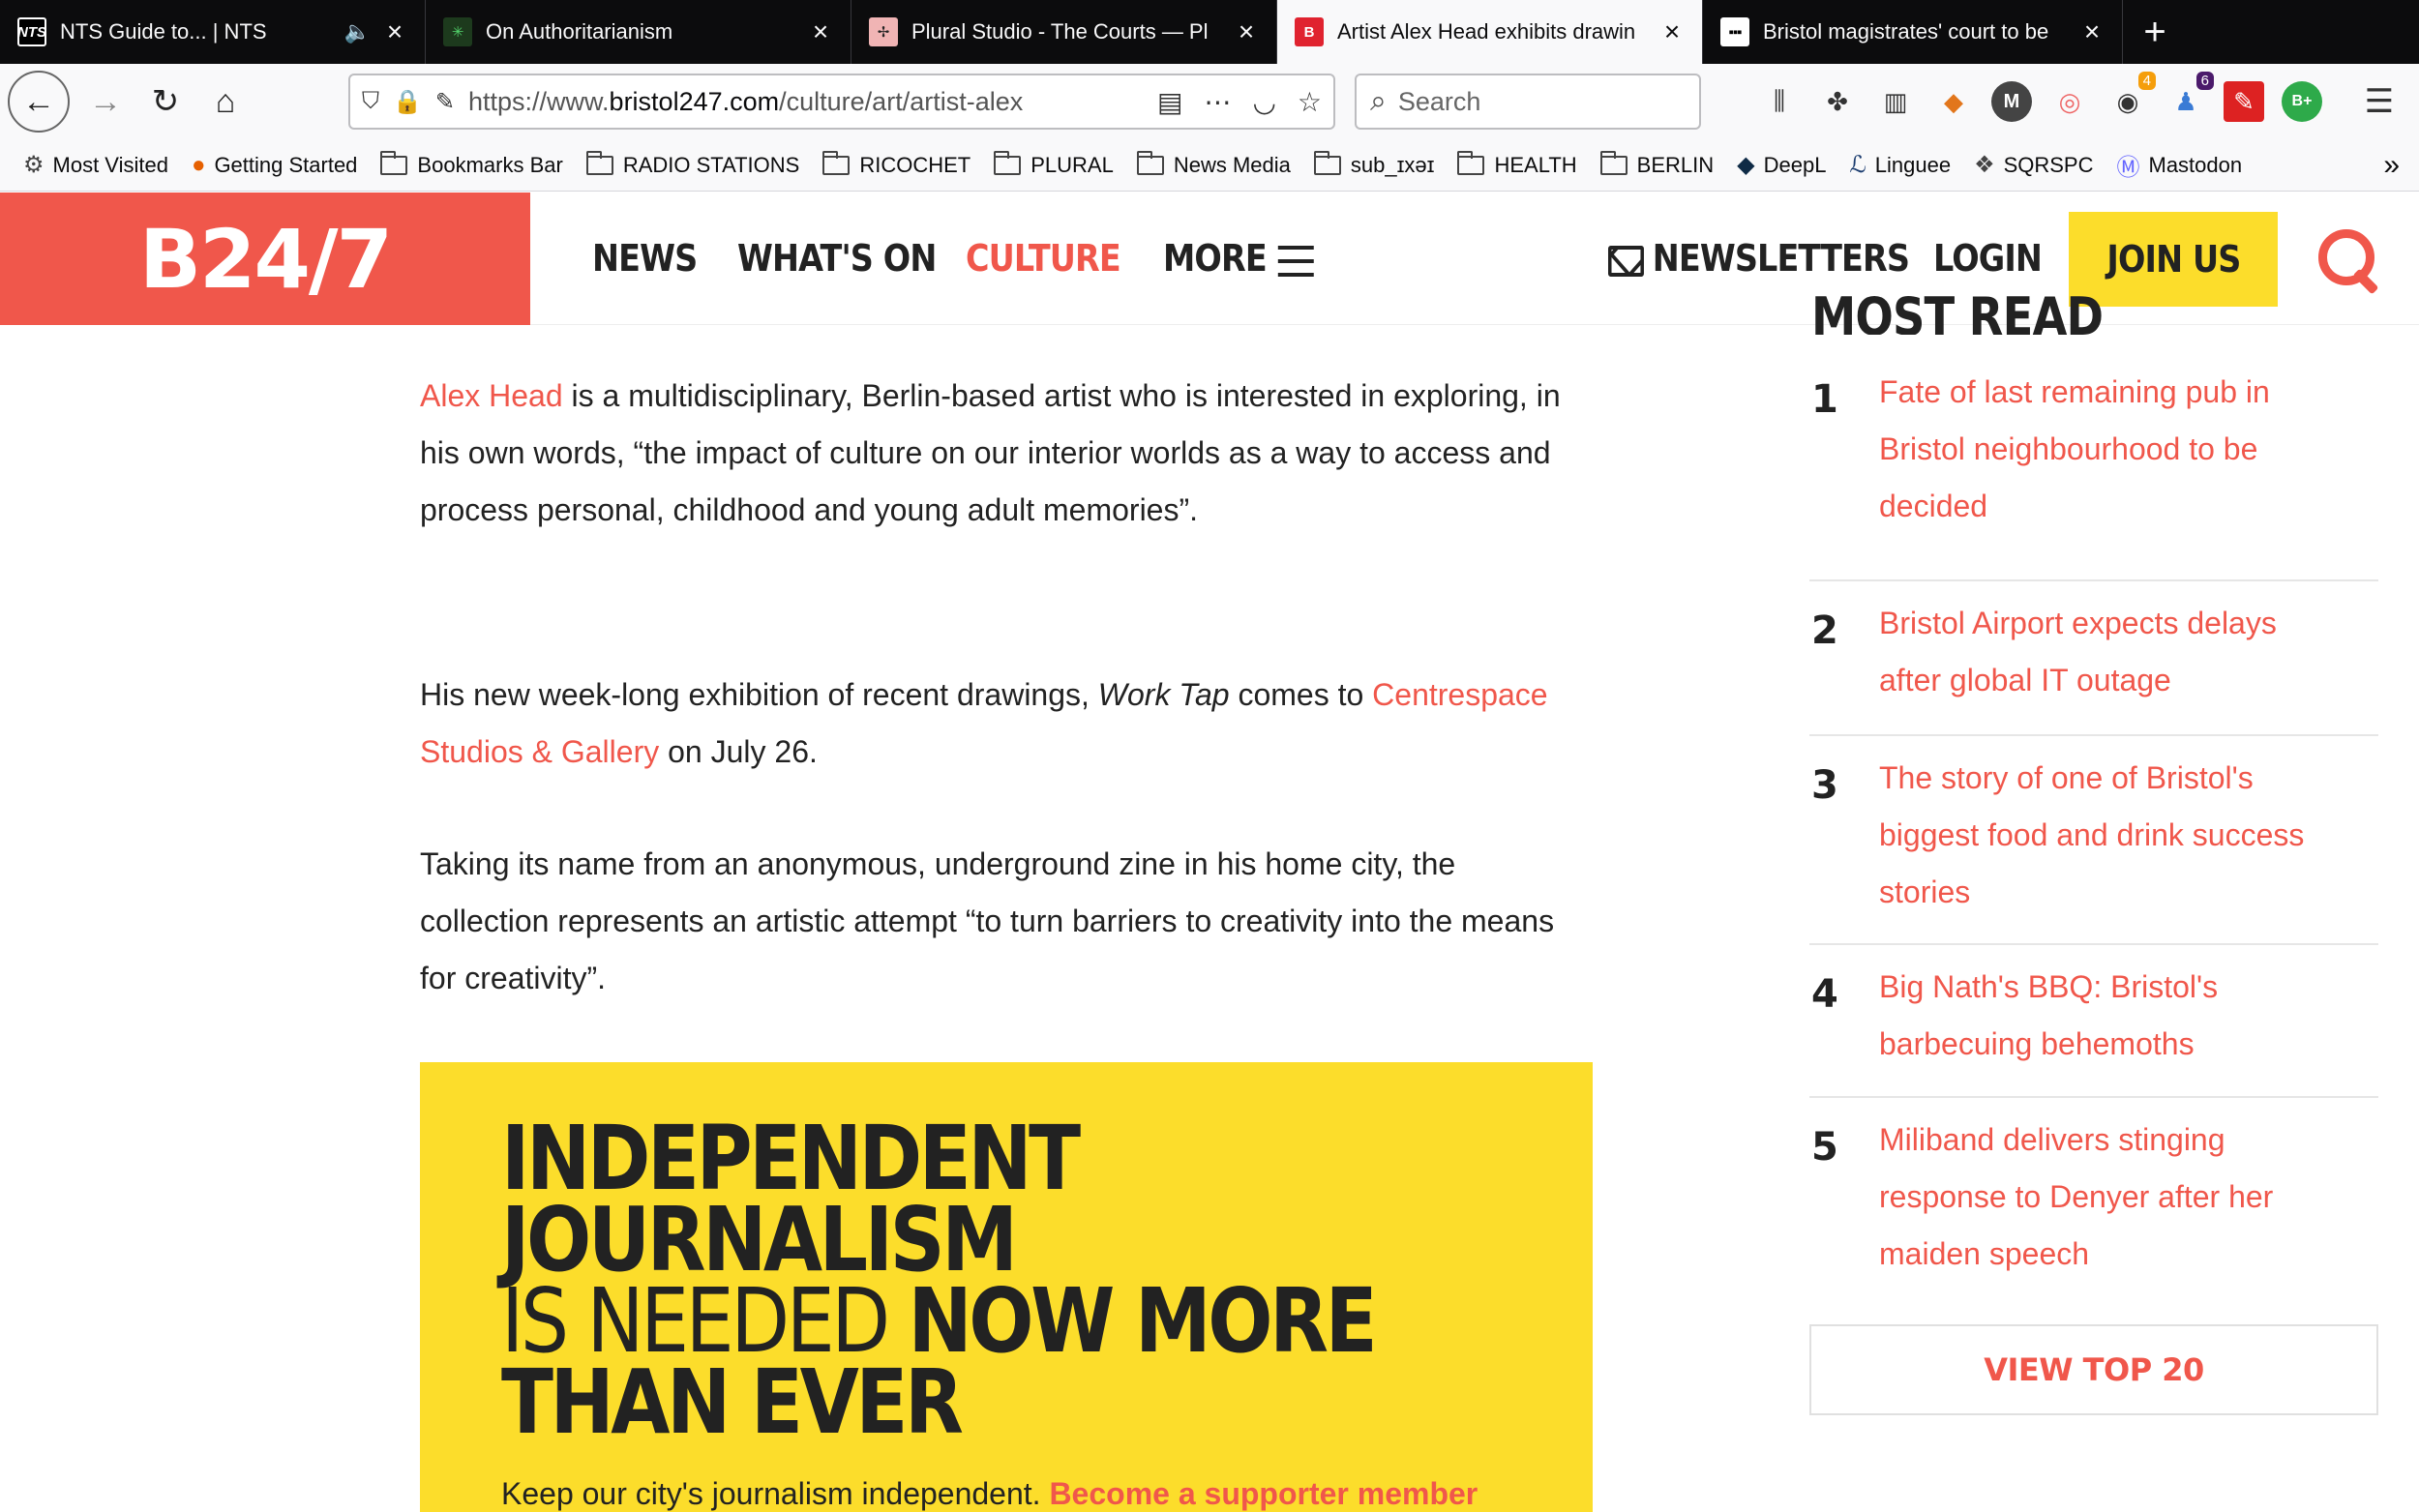  Describe the element at coordinates (265, 259) in the screenshot. I see `site-logo: B24/7` at that location.